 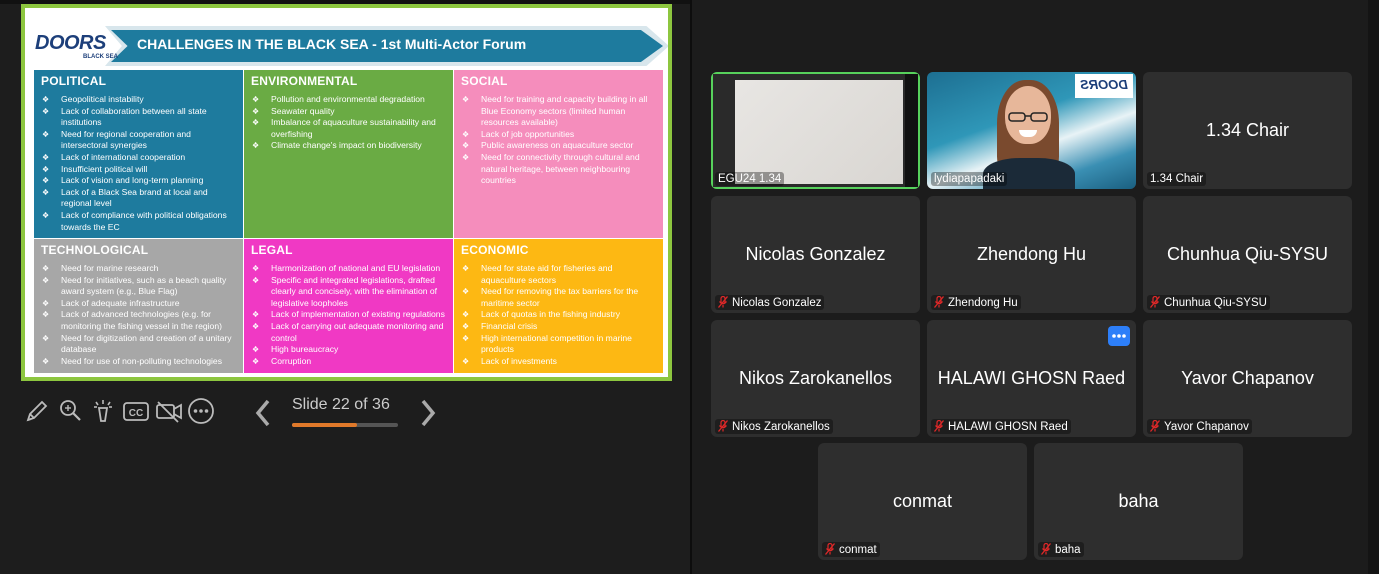 I want to click on cell-heading: SOCIAL, so click(x=484, y=81).